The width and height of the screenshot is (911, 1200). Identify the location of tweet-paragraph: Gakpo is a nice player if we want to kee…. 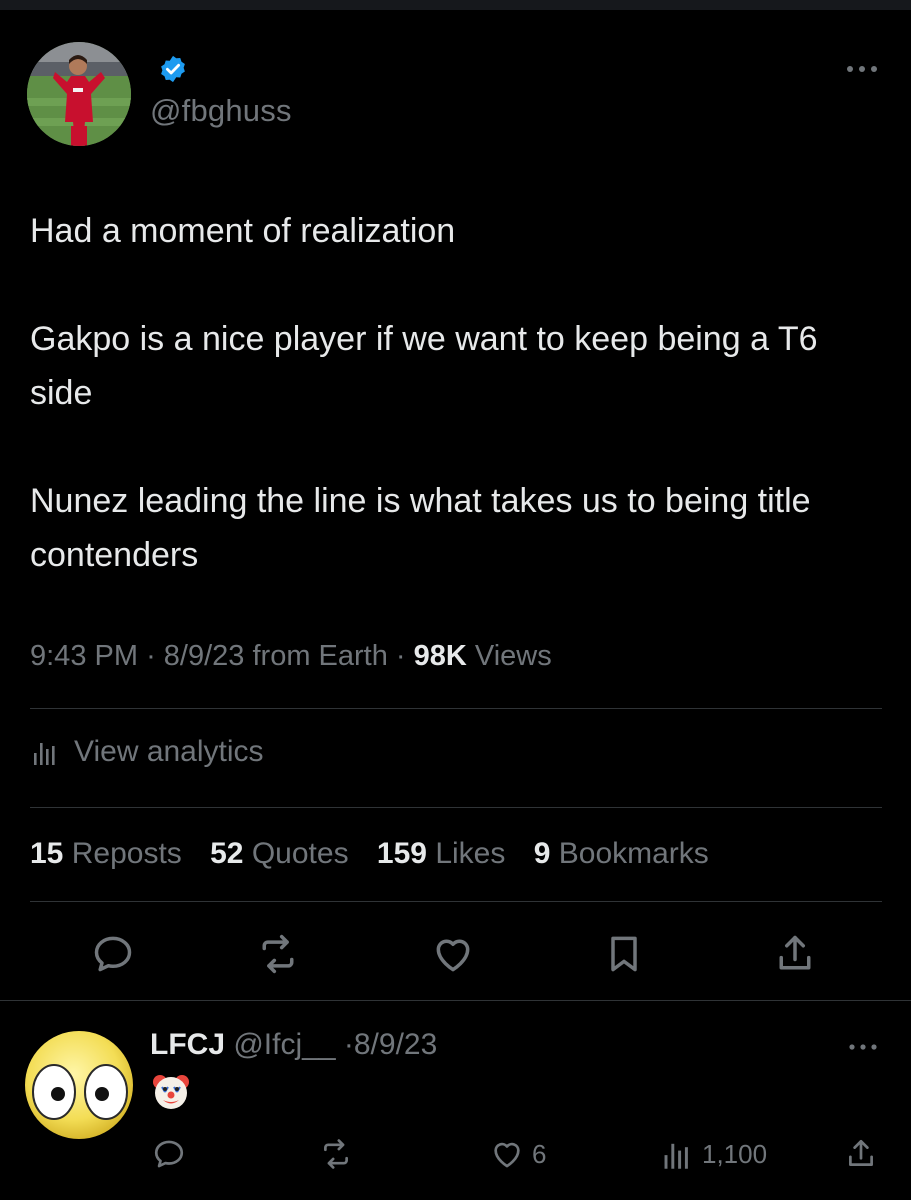
(424, 366).